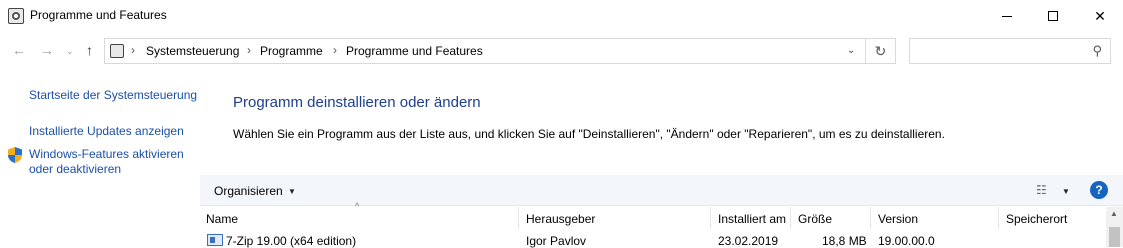  Describe the element at coordinates (113, 95) in the screenshot. I see `sidebar-link-startseite: Startseite der Systemsteuerung` at that location.